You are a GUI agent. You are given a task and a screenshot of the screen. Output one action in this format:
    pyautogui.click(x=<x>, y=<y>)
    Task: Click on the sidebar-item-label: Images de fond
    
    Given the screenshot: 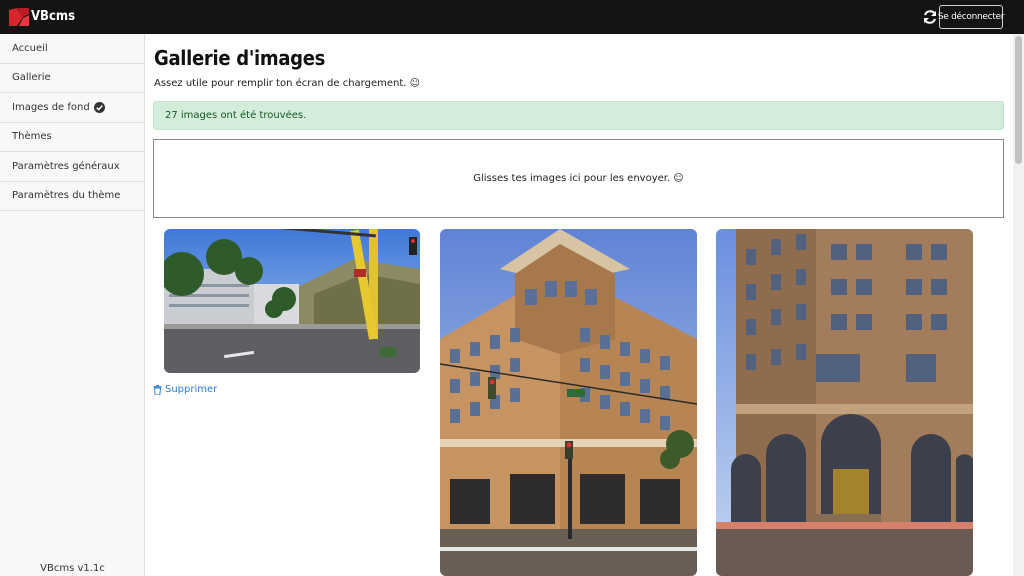 What is the action you would take?
    pyautogui.click(x=51, y=107)
    